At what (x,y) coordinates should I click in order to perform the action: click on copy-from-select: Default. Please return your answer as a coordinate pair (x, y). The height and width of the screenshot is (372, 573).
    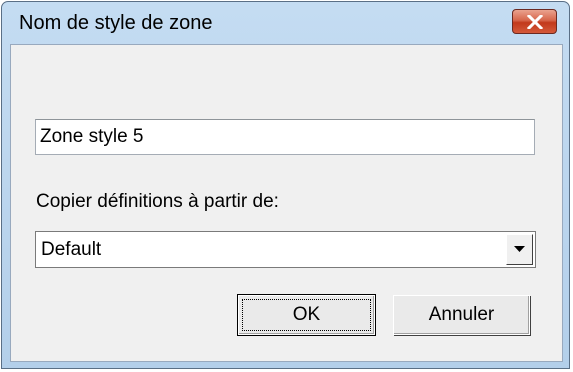
    Looking at the image, I should click on (285, 249).